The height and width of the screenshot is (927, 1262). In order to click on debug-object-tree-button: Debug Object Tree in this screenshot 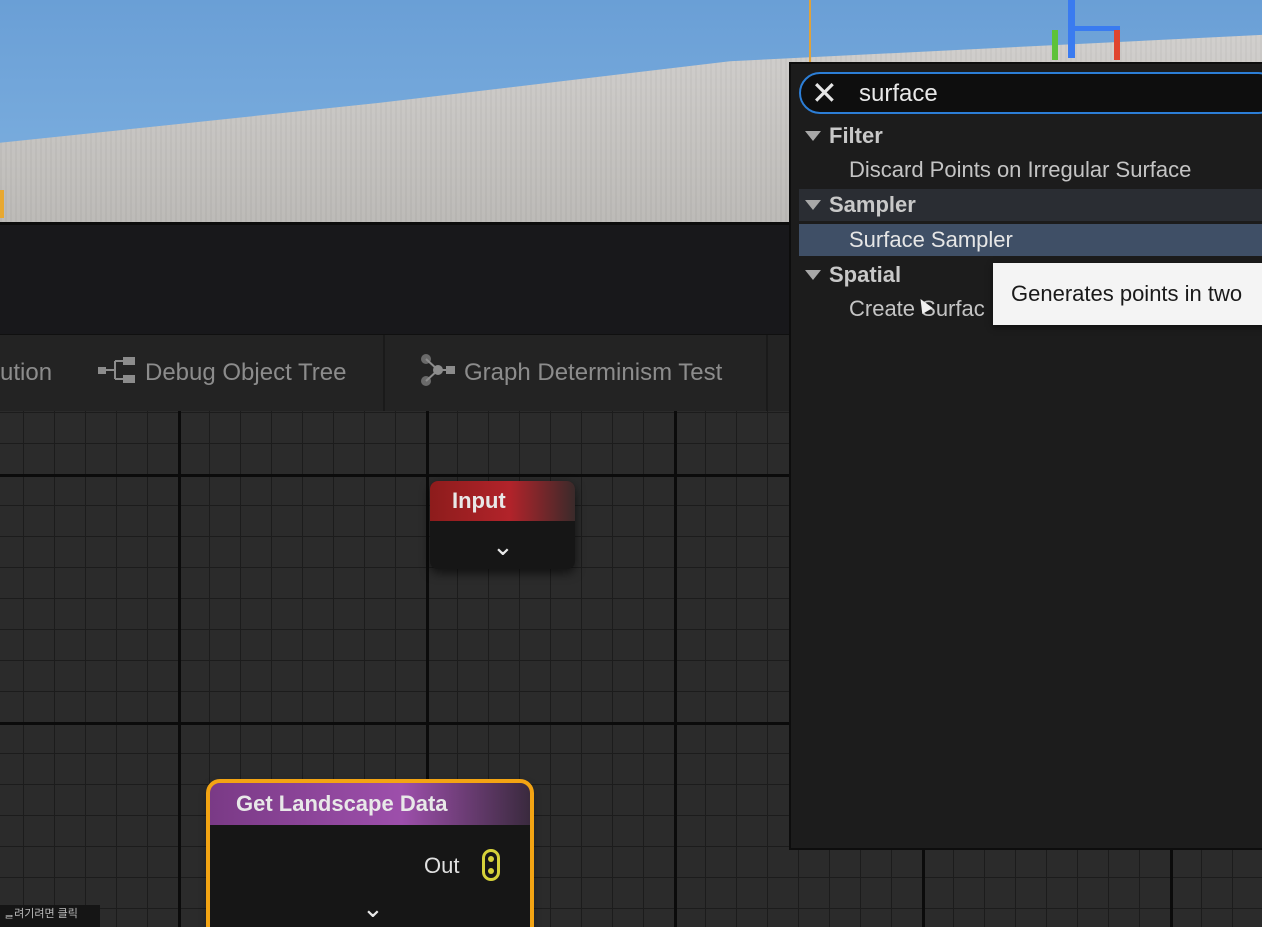, I will do `click(221, 373)`.